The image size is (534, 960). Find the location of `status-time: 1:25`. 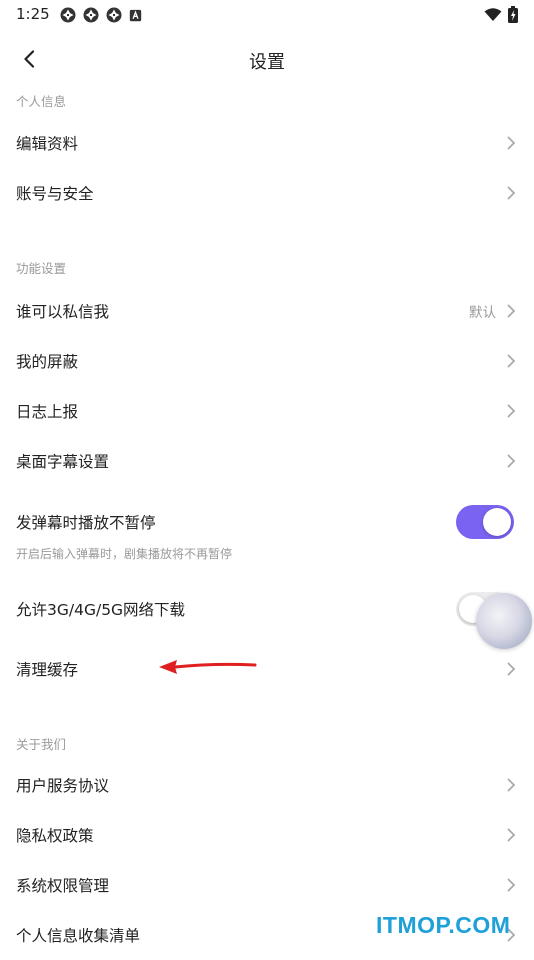

status-time: 1:25 is located at coordinates (33, 14).